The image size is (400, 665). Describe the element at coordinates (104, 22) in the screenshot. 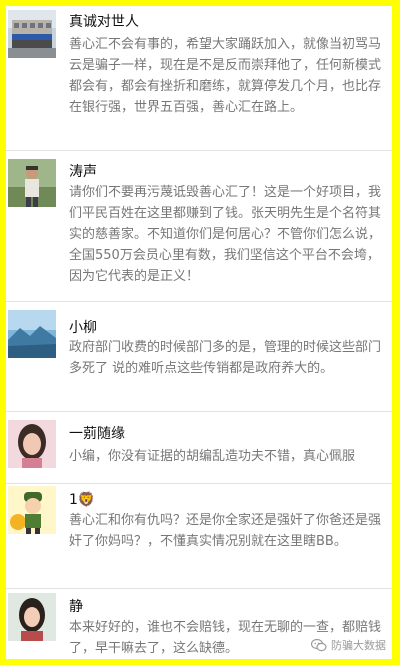

I see `commenter-name: 真诚对世人` at that location.